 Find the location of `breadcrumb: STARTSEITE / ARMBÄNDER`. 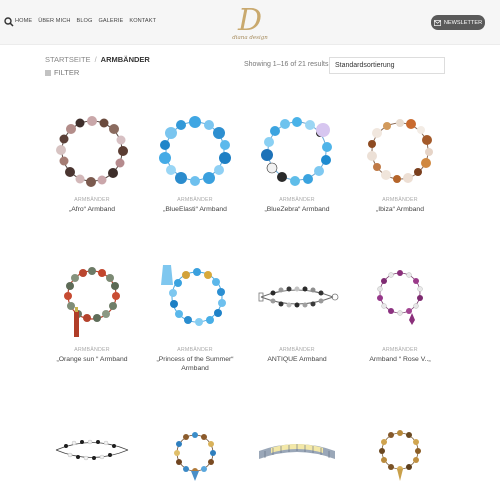

breadcrumb: STARTSEITE / ARMBÄNDER is located at coordinates (97, 59).